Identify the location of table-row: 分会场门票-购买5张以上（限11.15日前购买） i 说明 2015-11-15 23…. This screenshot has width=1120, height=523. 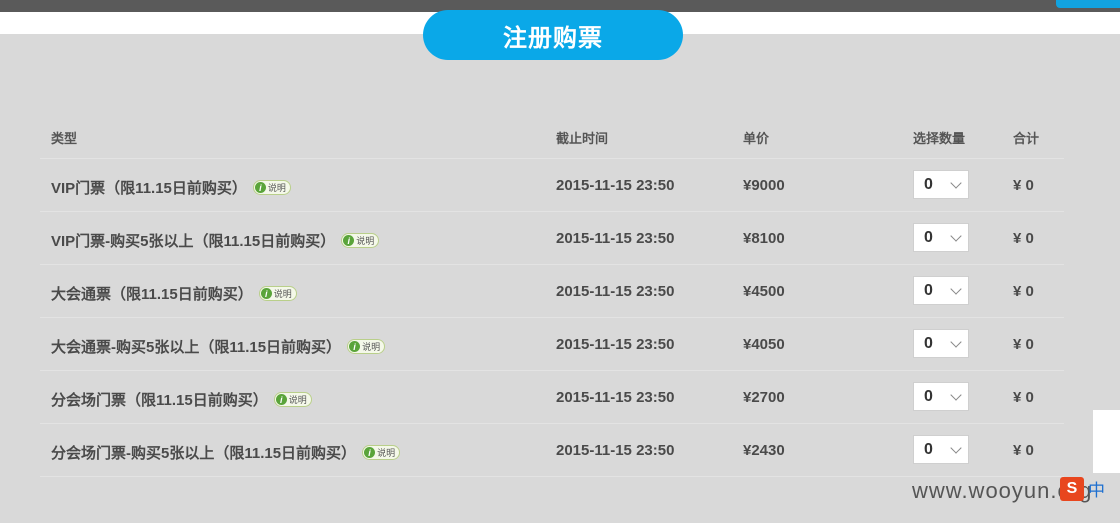
(552, 450).